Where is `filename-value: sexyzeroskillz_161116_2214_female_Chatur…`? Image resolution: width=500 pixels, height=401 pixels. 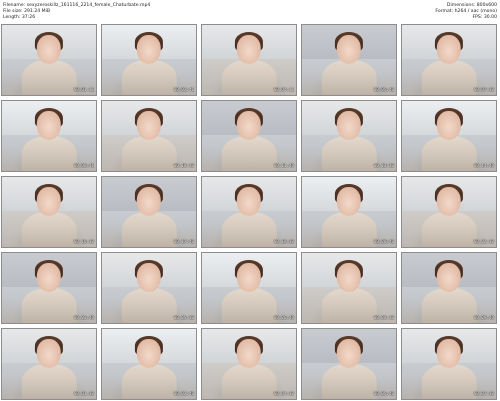 filename-value: sexyzeroskillz_161116_2214_female_Chatur… is located at coordinates (88, 5).